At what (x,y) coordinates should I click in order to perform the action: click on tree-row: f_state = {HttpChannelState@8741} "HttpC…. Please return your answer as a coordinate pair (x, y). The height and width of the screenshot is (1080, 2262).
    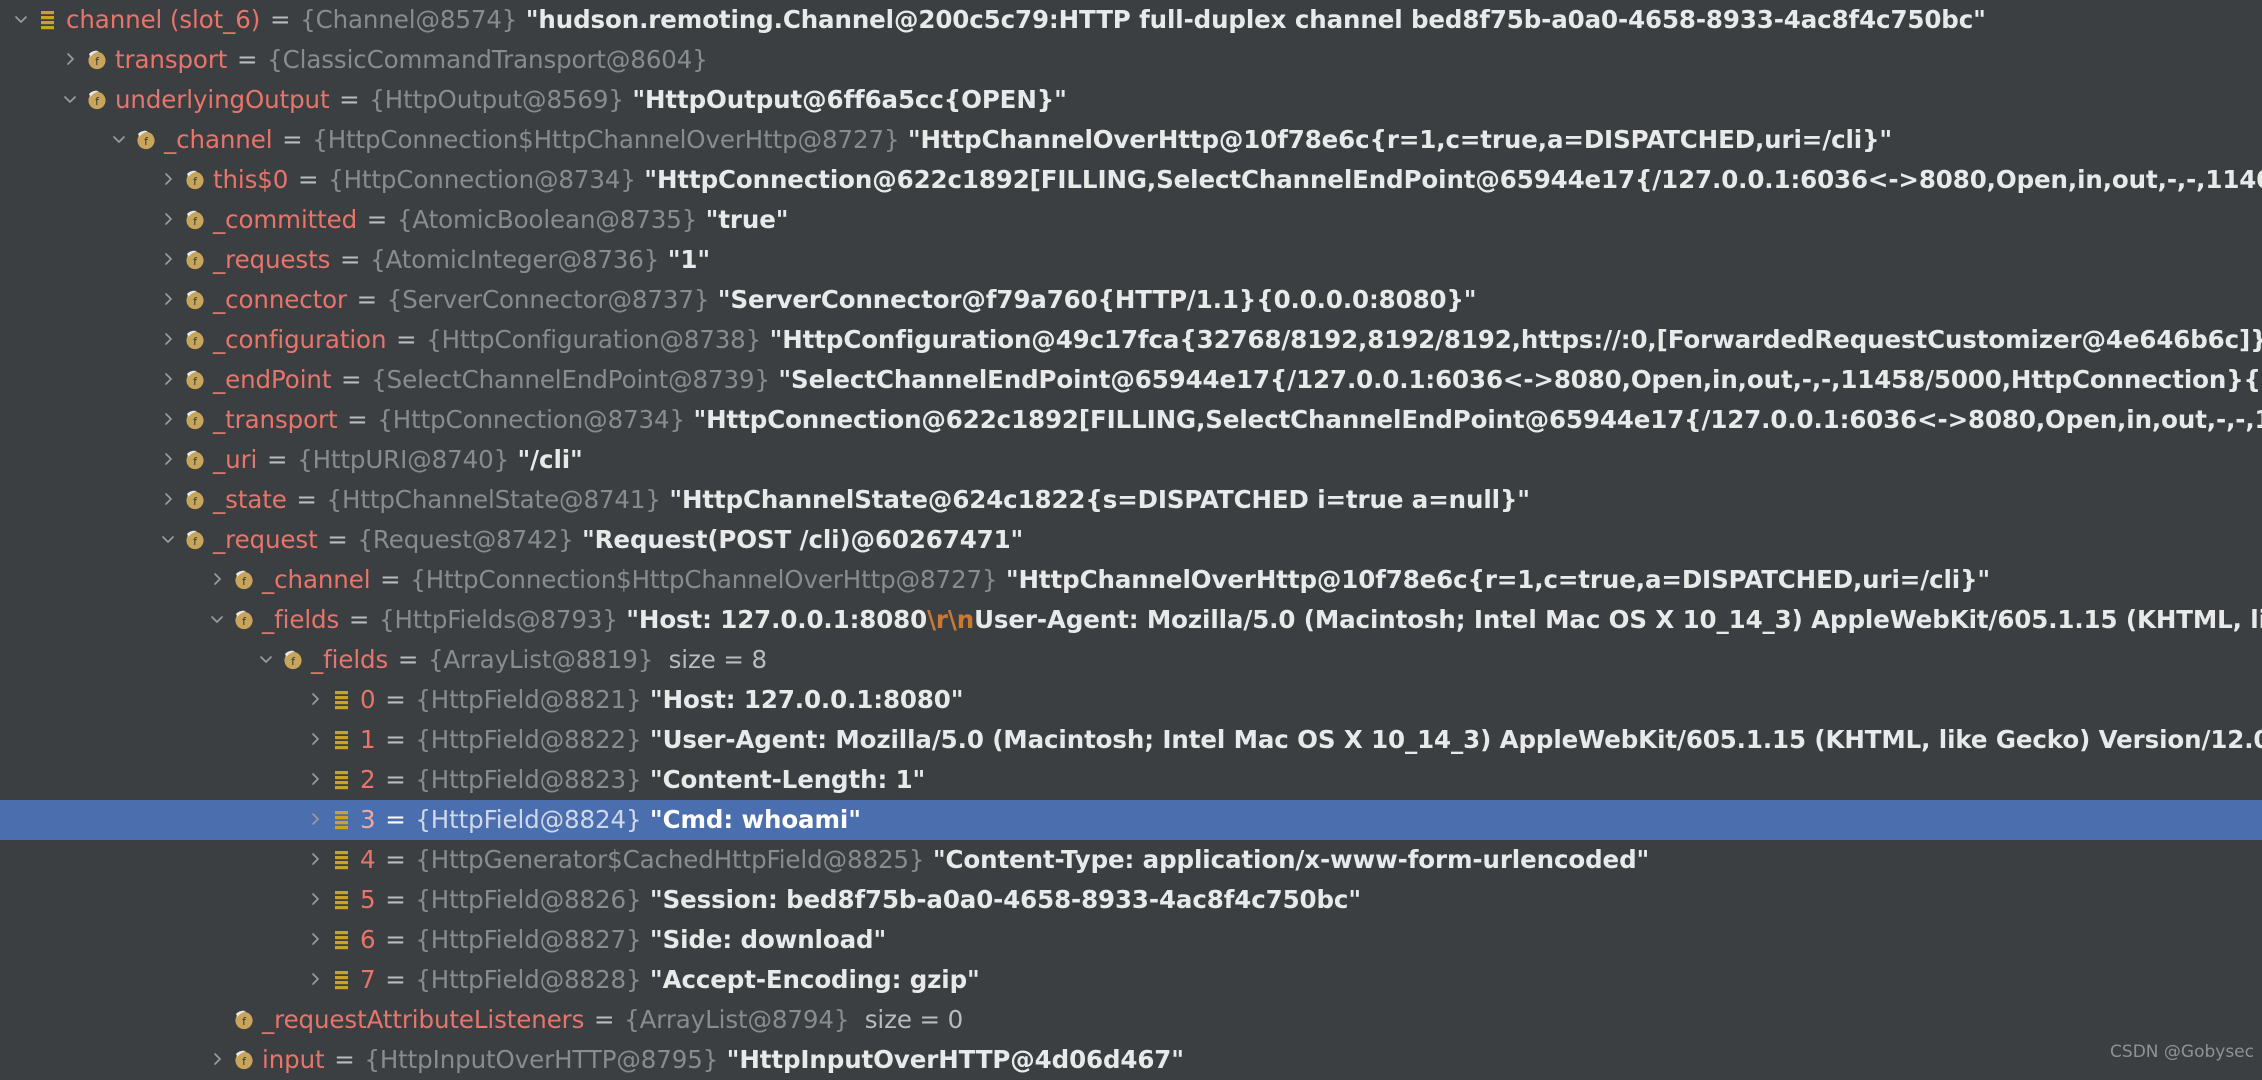
    Looking at the image, I should click on (1131, 500).